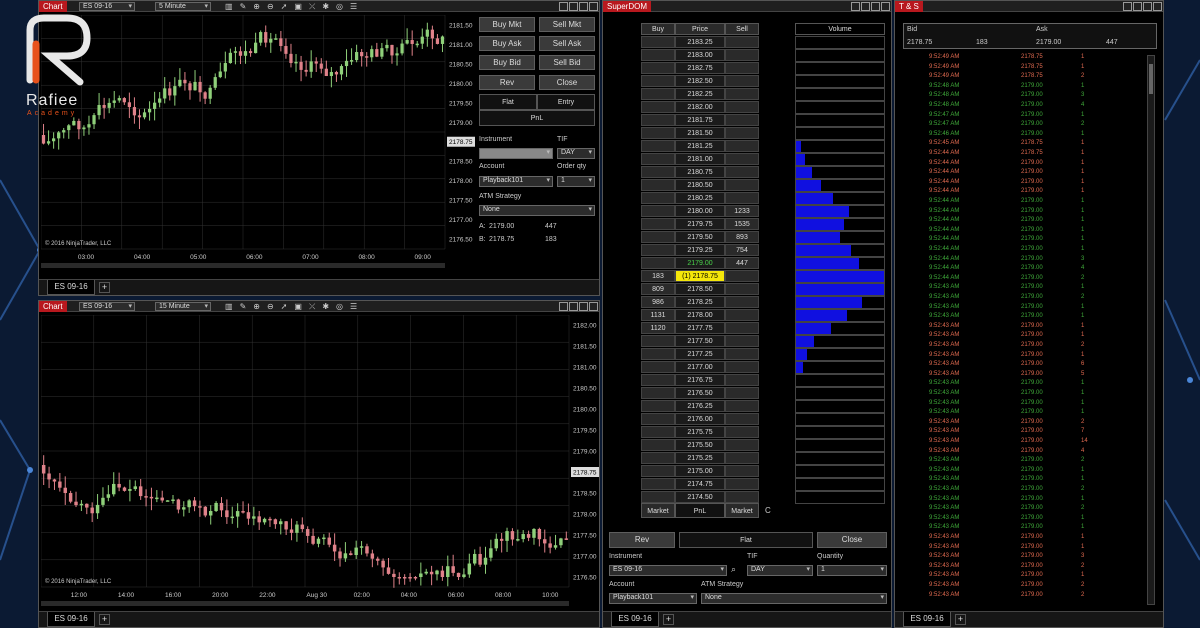  Describe the element at coordinates (700, 81) in the screenshot. I see `dom-price-cell: 2182.50` at that location.